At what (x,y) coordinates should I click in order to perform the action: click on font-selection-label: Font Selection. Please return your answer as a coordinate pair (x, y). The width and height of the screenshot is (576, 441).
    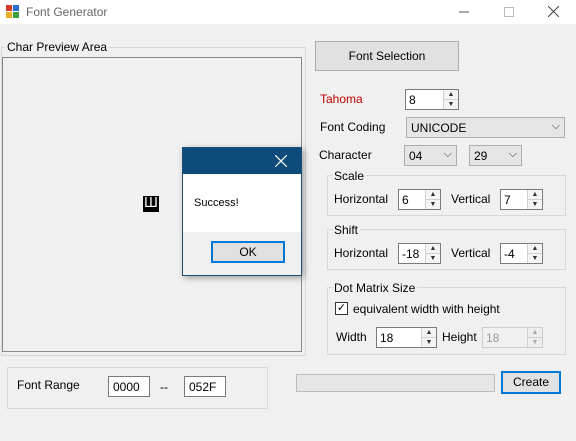
    Looking at the image, I should click on (387, 56).